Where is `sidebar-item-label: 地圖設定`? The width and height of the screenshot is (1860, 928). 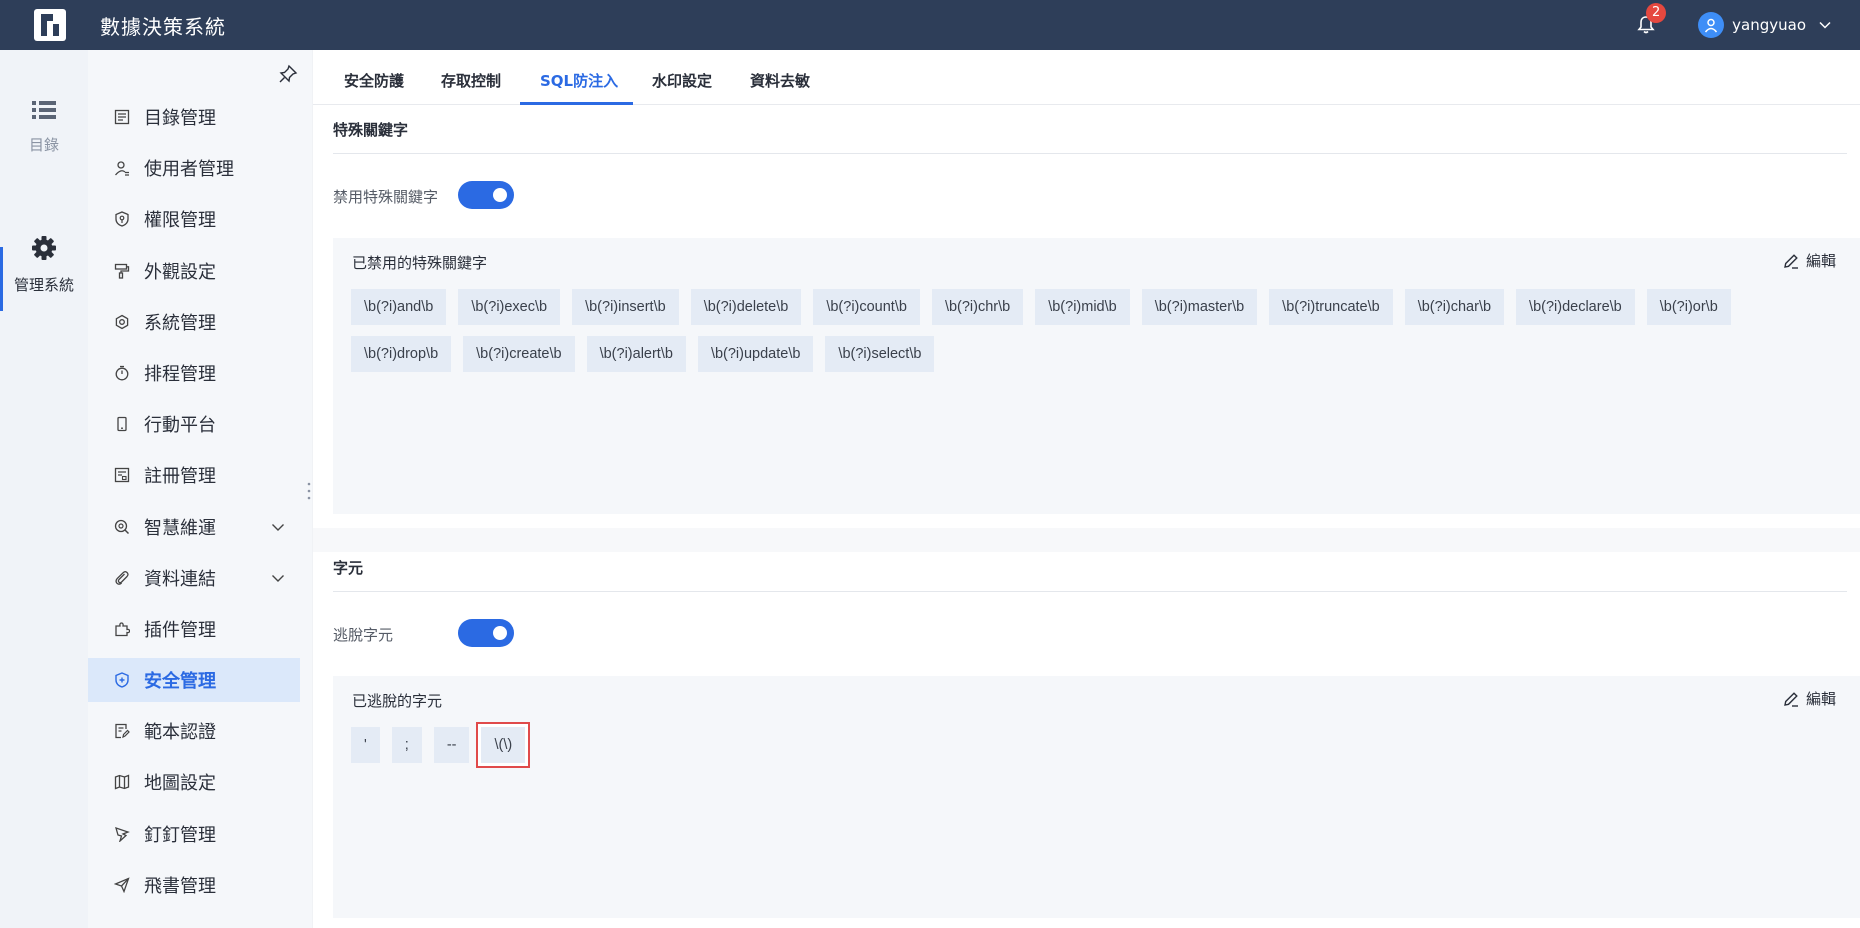 sidebar-item-label: 地圖設定 is located at coordinates (180, 784).